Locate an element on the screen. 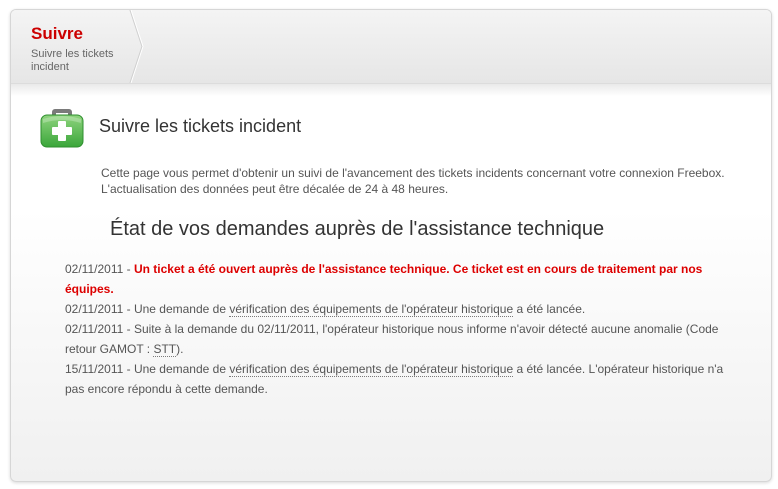 Image resolution: width=778 pixels, height=489 pixels. breadcrumb: Suivre Suivre les tickets incident is located at coordinates (391, 47).